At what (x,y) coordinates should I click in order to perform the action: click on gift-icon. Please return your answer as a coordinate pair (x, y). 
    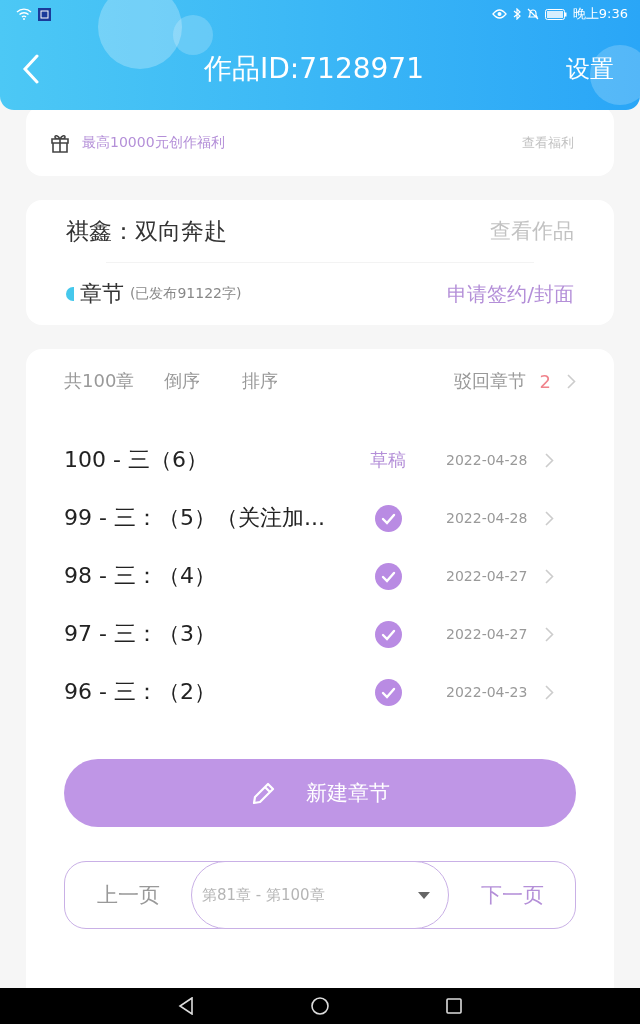
    Looking at the image, I should click on (60, 143).